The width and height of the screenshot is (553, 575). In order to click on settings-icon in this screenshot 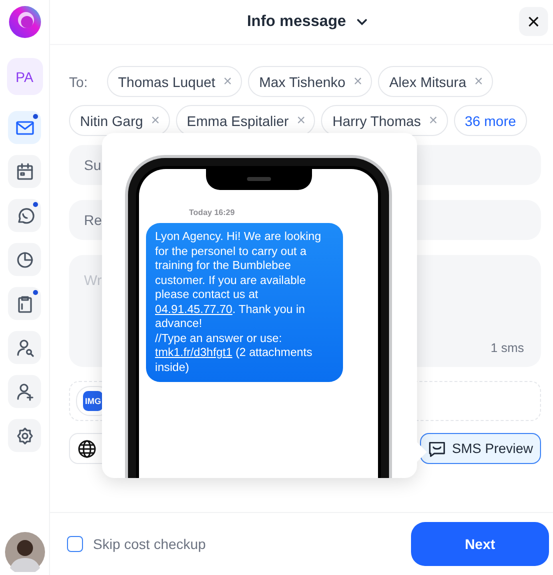, I will do `click(24, 436)`.